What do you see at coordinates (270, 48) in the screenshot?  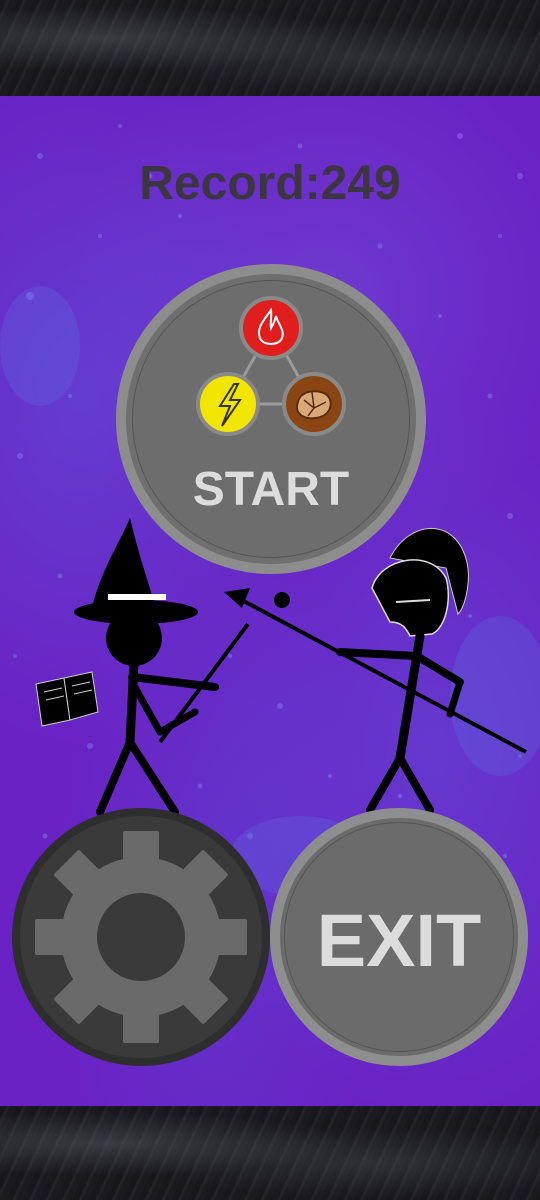 I see `top-border-bar` at bounding box center [270, 48].